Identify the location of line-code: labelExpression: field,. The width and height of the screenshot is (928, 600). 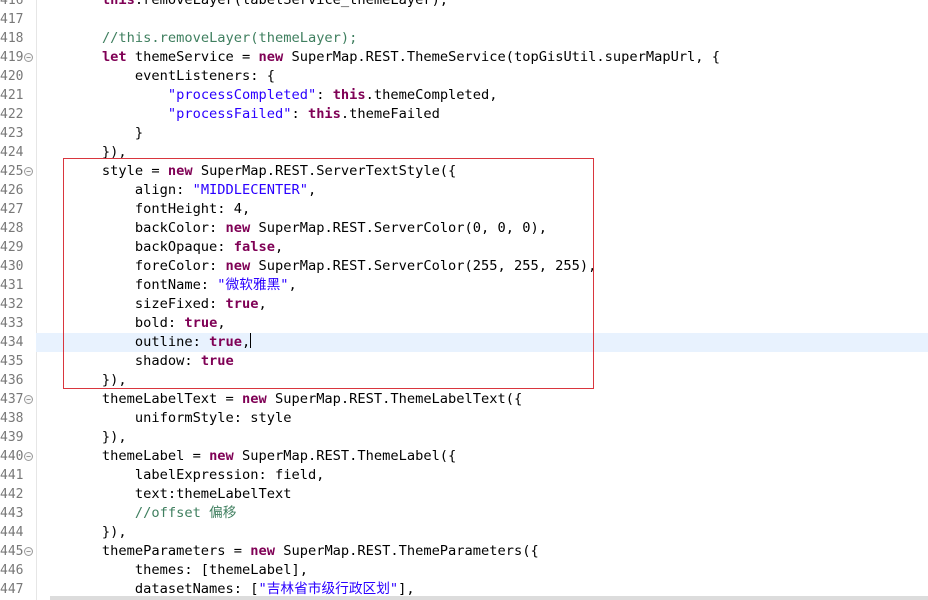
(180, 475).